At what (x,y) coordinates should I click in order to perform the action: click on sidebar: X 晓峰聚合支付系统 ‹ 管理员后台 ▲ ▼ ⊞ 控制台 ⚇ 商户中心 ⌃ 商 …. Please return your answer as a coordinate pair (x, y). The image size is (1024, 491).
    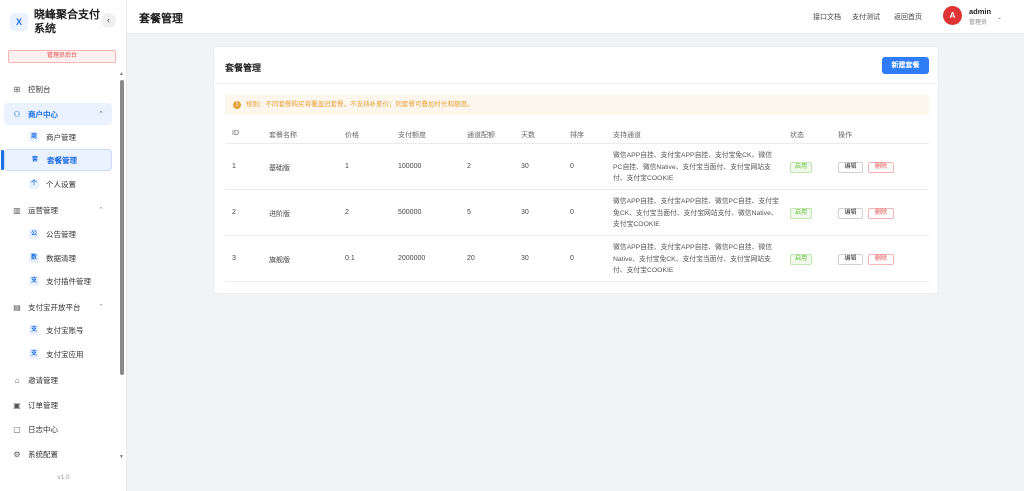
    Looking at the image, I should click on (63, 245).